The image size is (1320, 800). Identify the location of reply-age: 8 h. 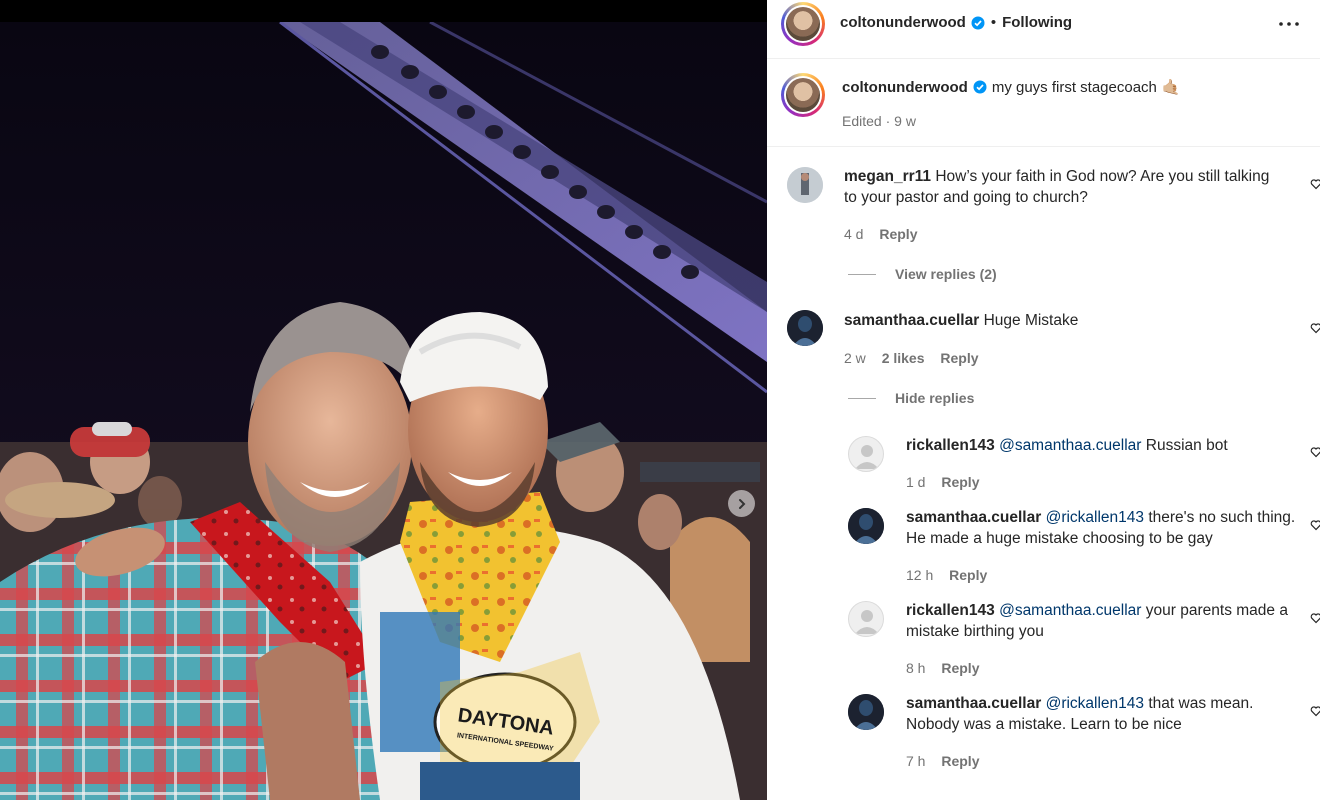
(915, 668).